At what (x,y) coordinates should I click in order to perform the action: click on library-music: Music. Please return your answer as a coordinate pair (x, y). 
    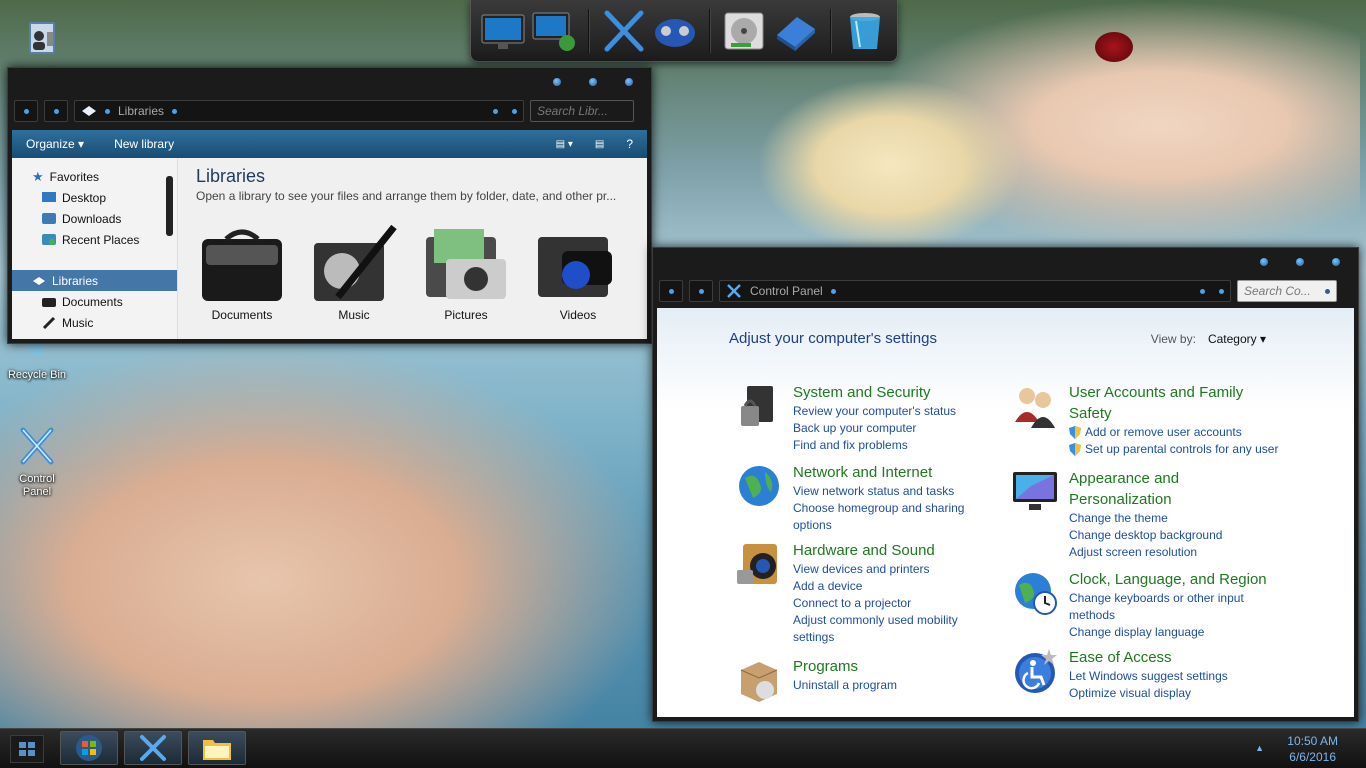
    Looking at the image, I should click on (354, 271).